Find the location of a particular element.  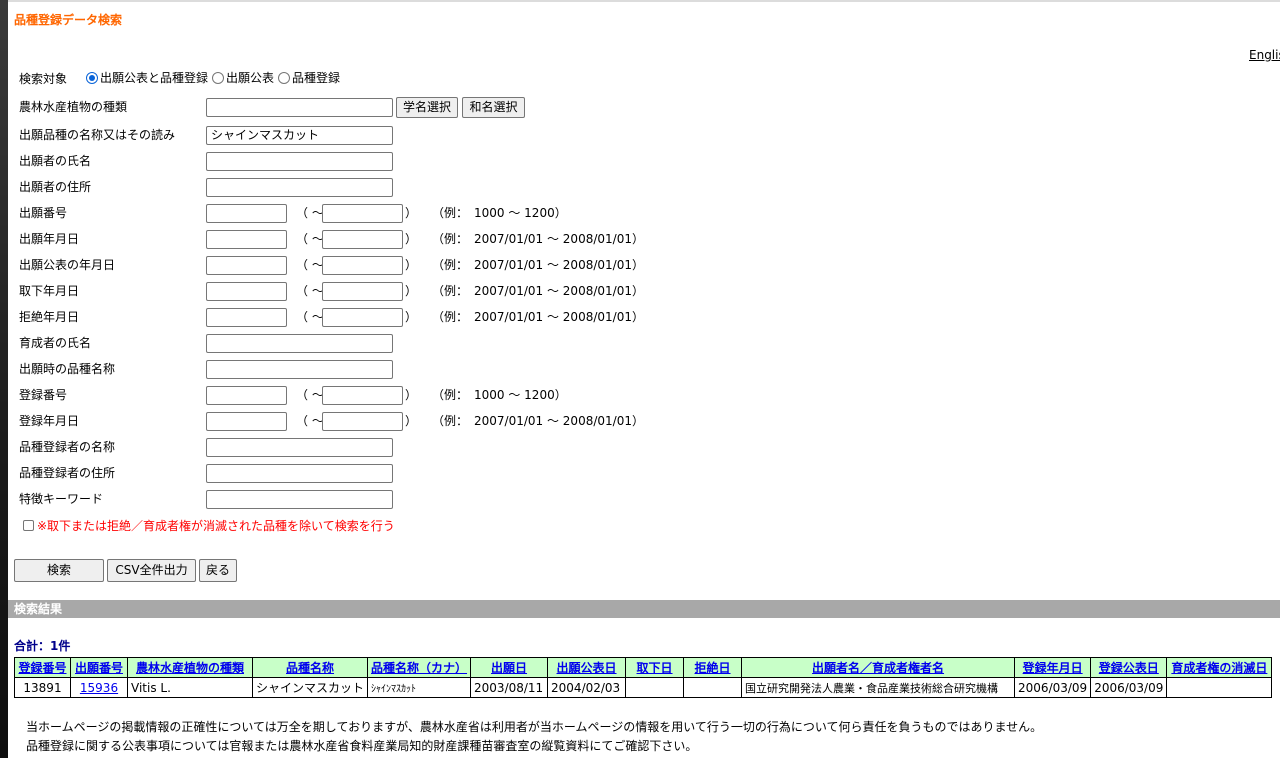

application-number-link: 15936 is located at coordinates (99, 688).